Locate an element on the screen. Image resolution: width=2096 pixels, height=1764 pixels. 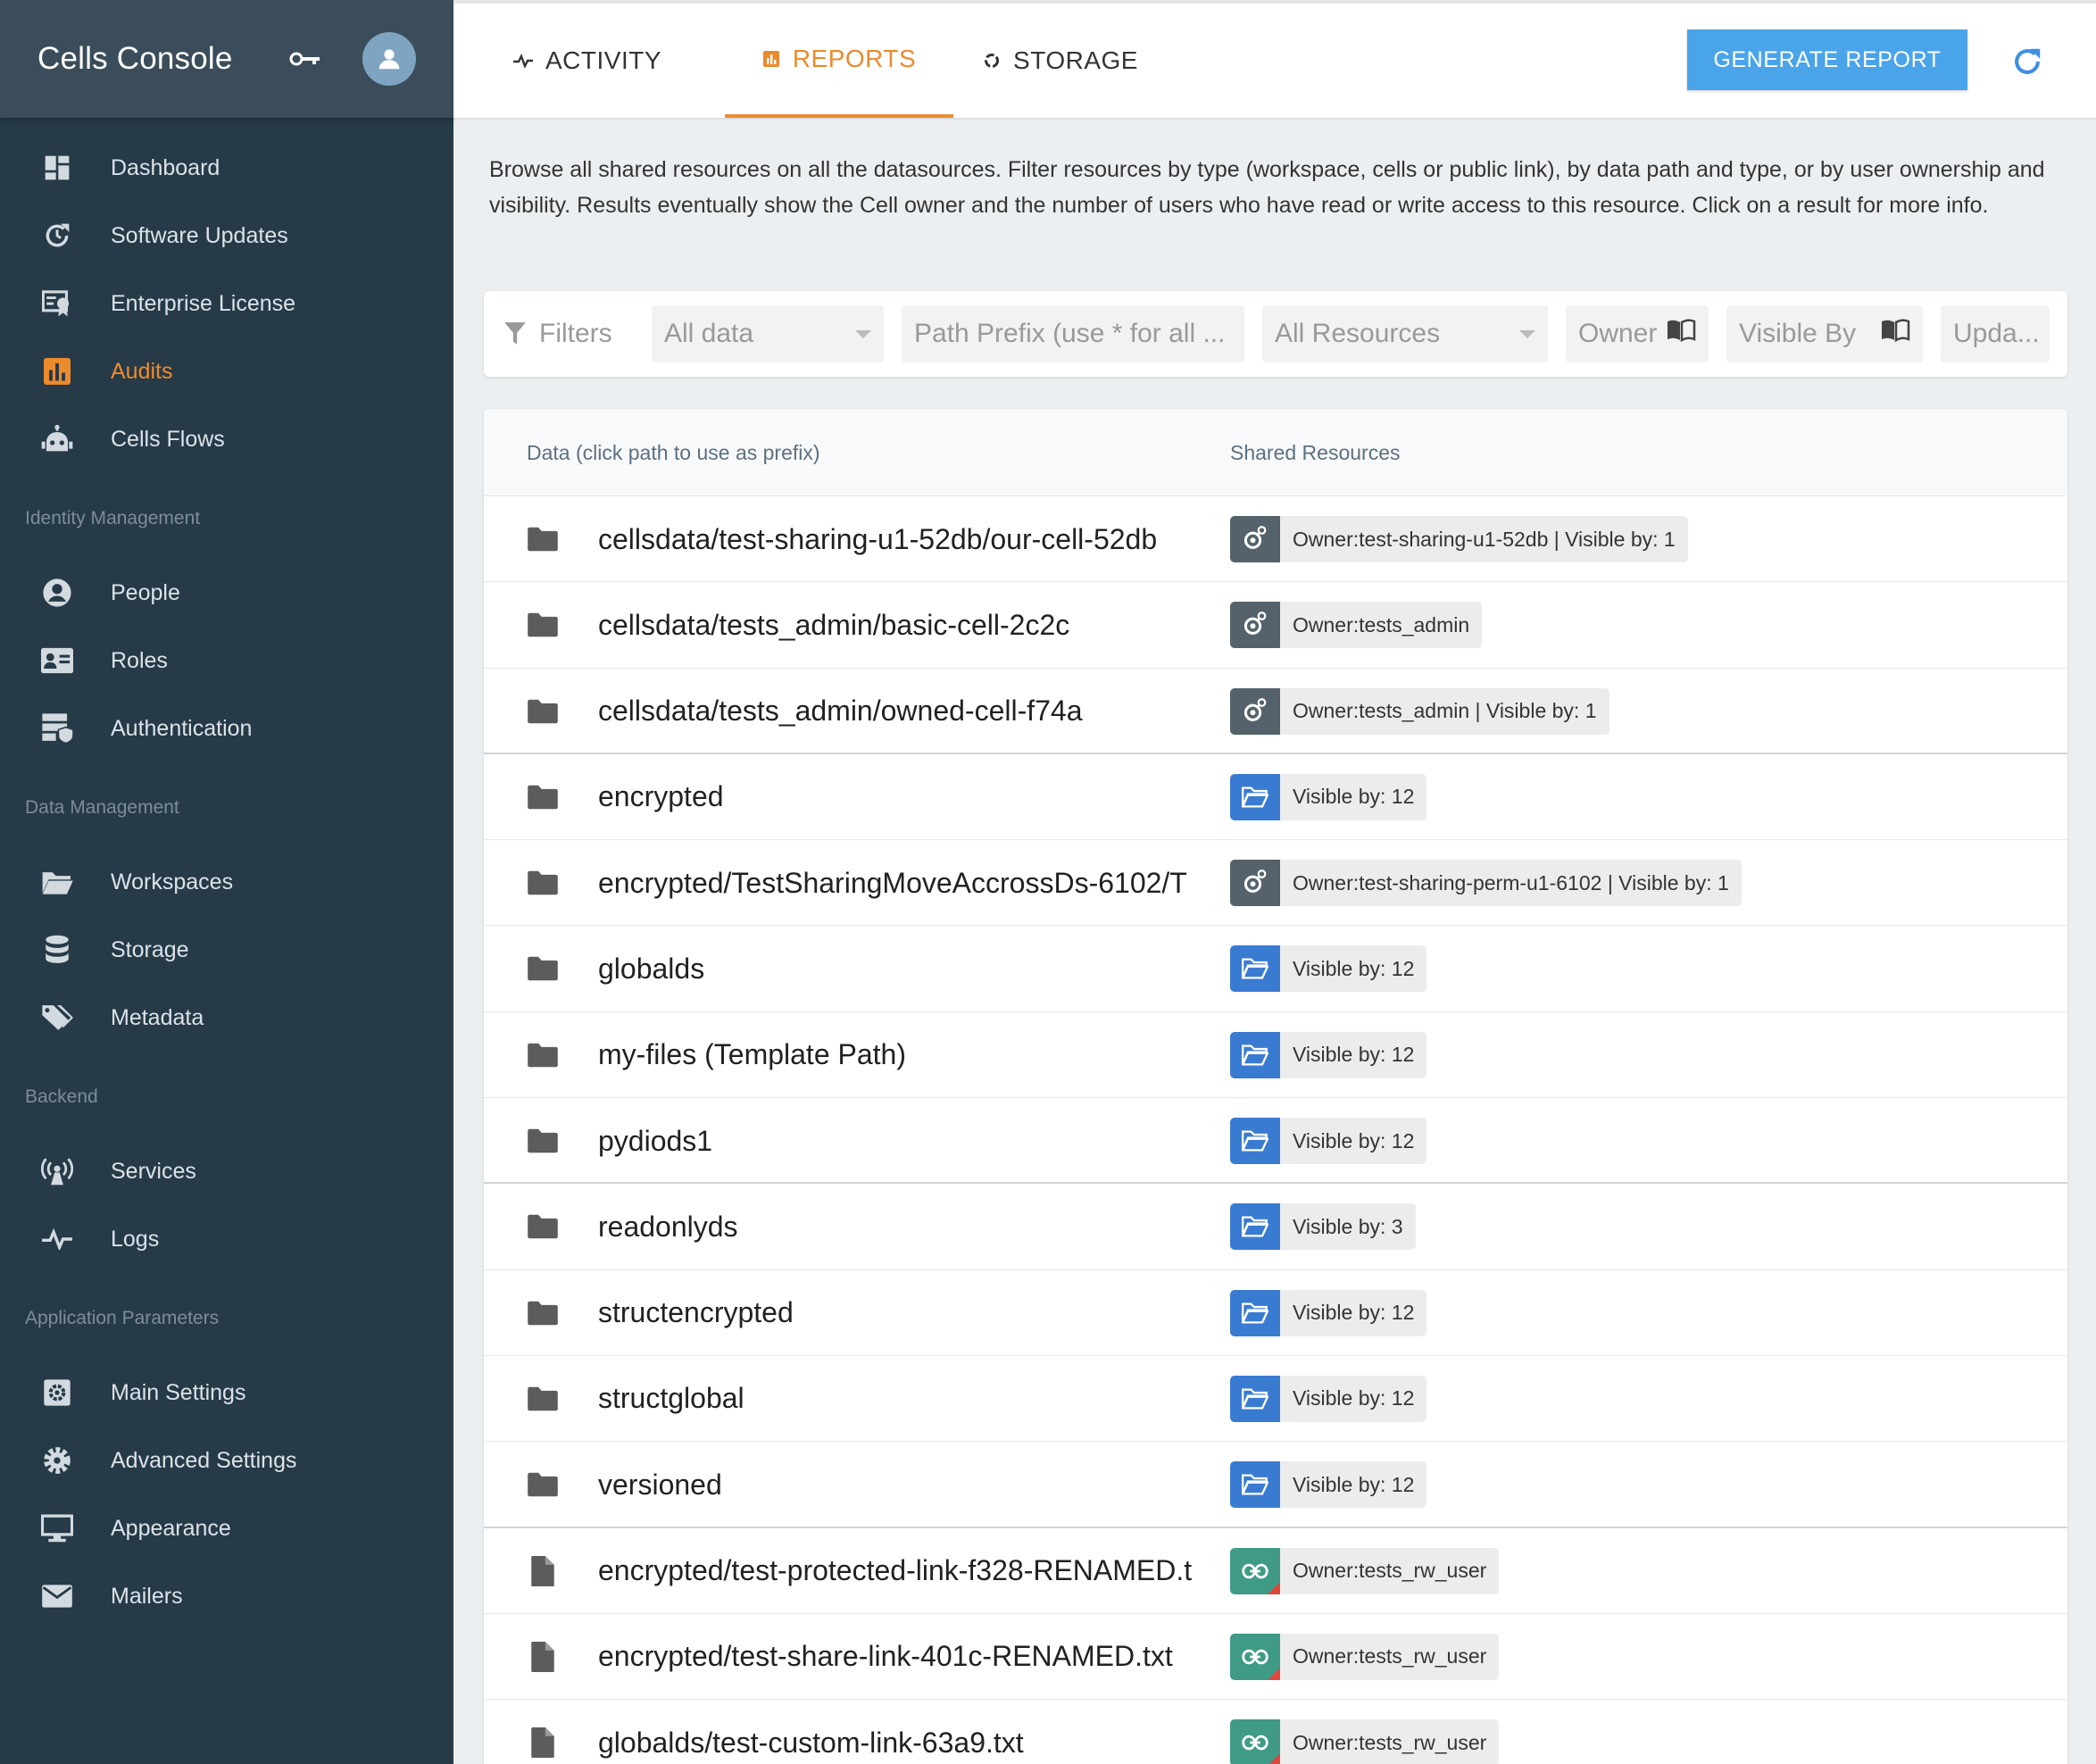
filters-label-text: Filters is located at coordinates (575, 333).